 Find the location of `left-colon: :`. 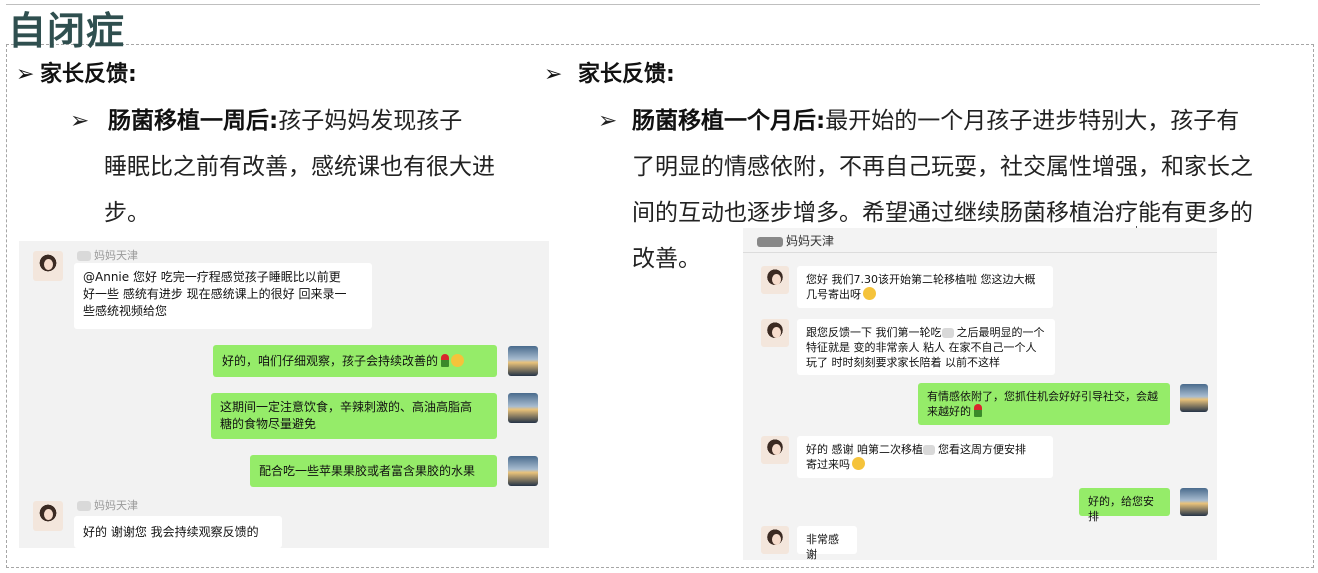

left-colon: : is located at coordinates (274, 121).